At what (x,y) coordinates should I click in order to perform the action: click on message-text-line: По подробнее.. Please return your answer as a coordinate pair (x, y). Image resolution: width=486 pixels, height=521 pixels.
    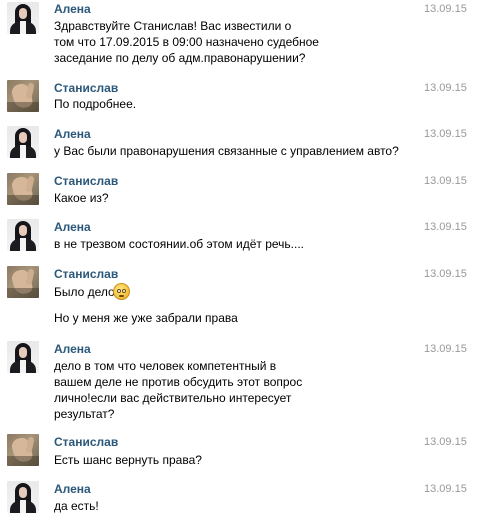
    Looking at the image, I should click on (95, 104).